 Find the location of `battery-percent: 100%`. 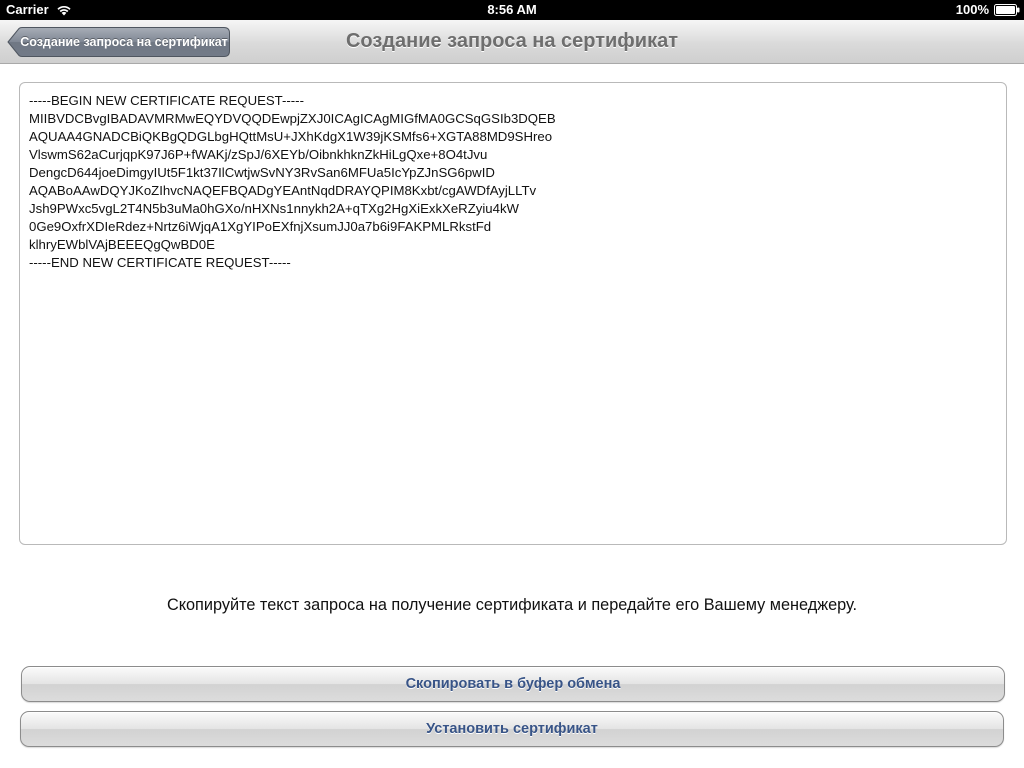

battery-percent: 100% is located at coordinates (972, 9).